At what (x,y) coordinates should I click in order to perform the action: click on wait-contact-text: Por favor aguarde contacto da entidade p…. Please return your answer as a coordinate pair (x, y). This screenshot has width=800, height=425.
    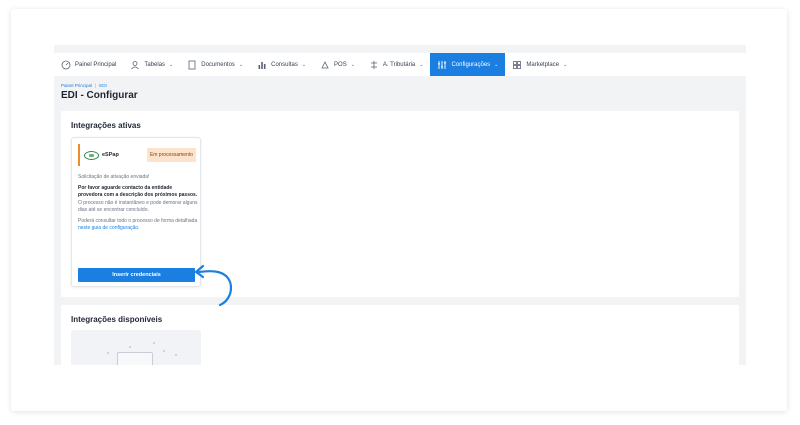
    Looking at the image, I should click on (138, 192).